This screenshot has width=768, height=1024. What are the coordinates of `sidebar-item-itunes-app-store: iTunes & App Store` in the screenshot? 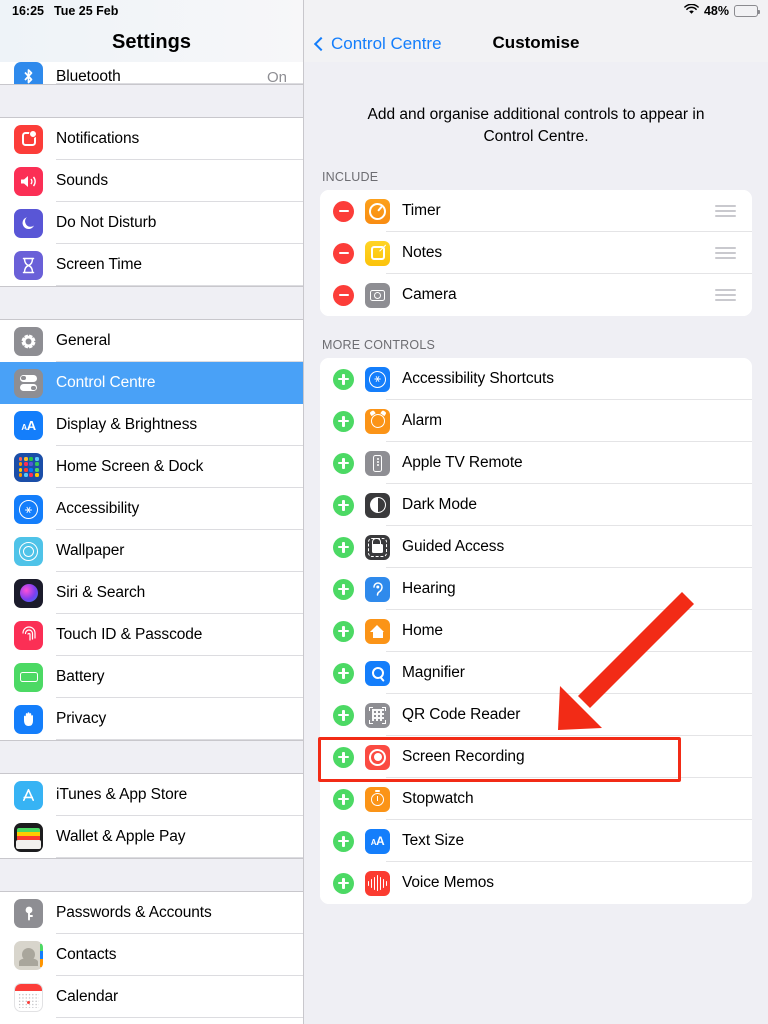 It's located at (151, 795).